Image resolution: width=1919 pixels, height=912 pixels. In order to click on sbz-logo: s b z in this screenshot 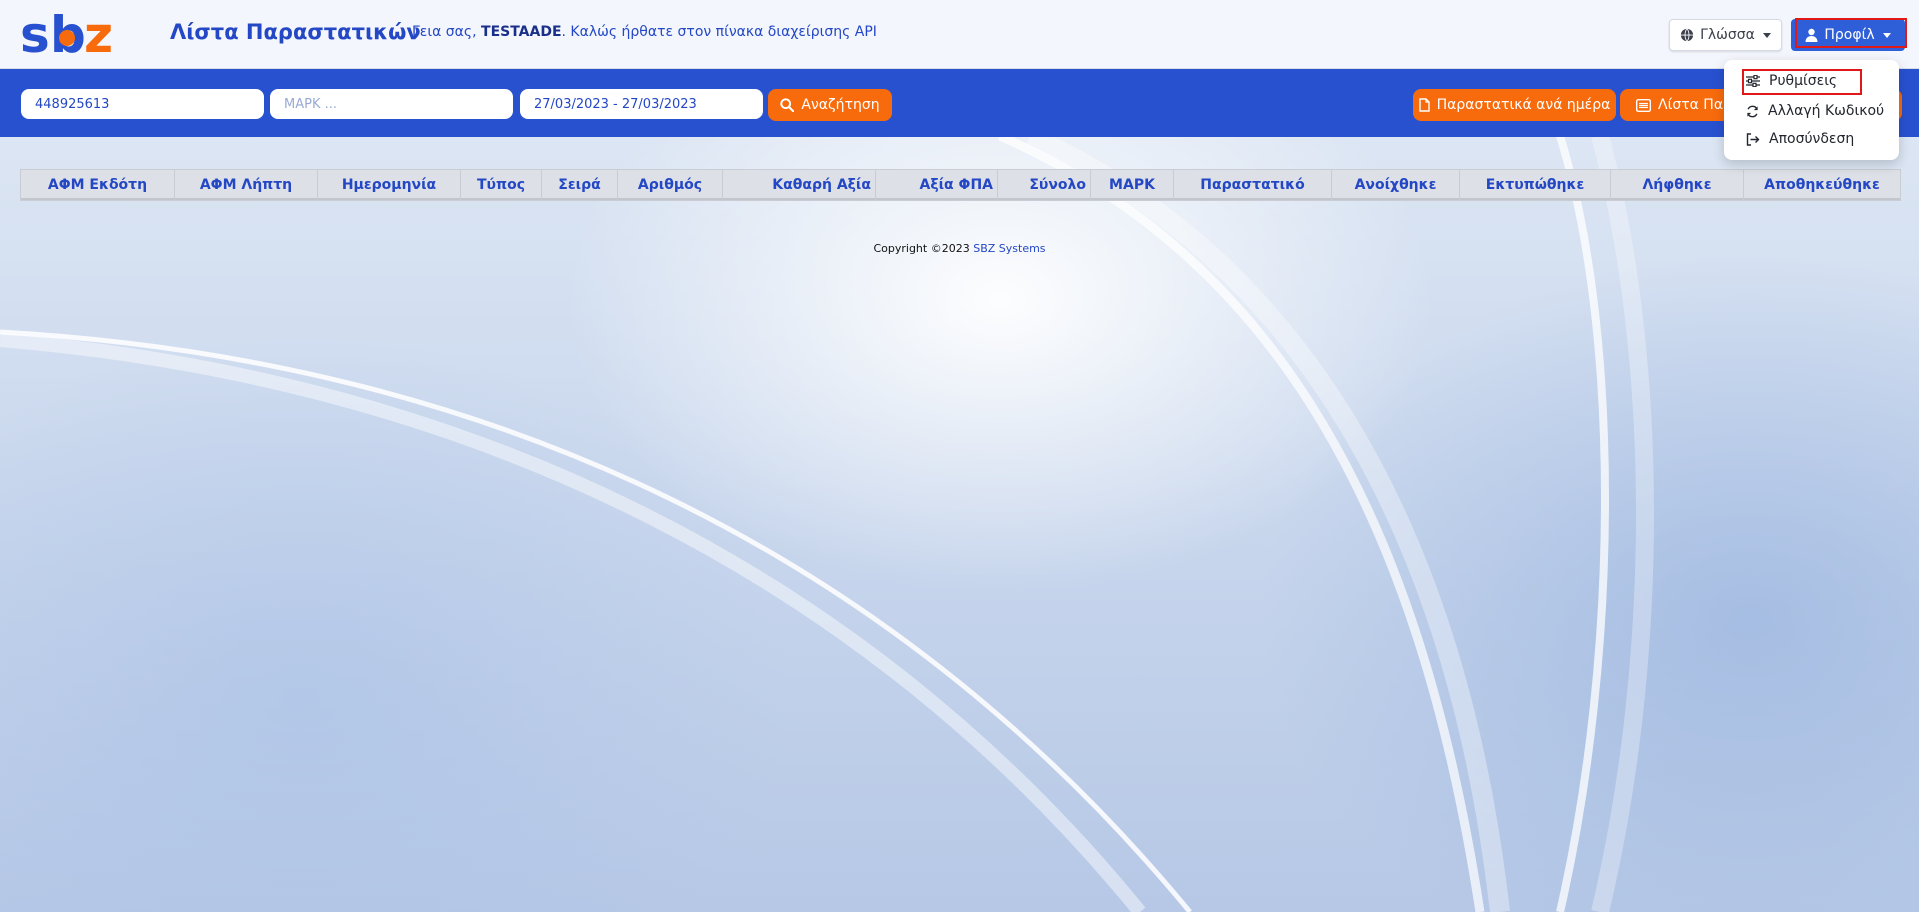, I will do `click(75, 34)`.